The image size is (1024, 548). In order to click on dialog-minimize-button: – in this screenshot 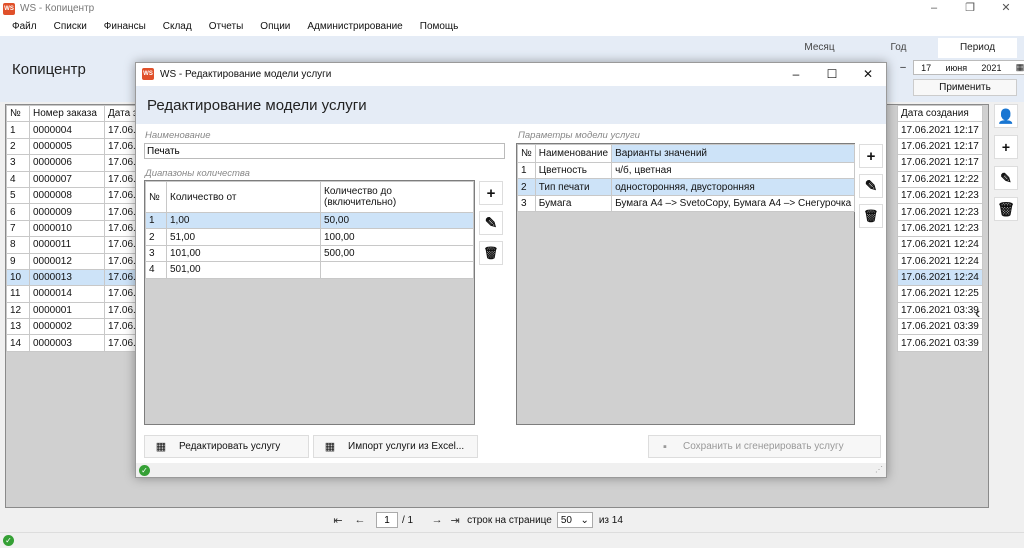, I will do `click(796, 74)`.